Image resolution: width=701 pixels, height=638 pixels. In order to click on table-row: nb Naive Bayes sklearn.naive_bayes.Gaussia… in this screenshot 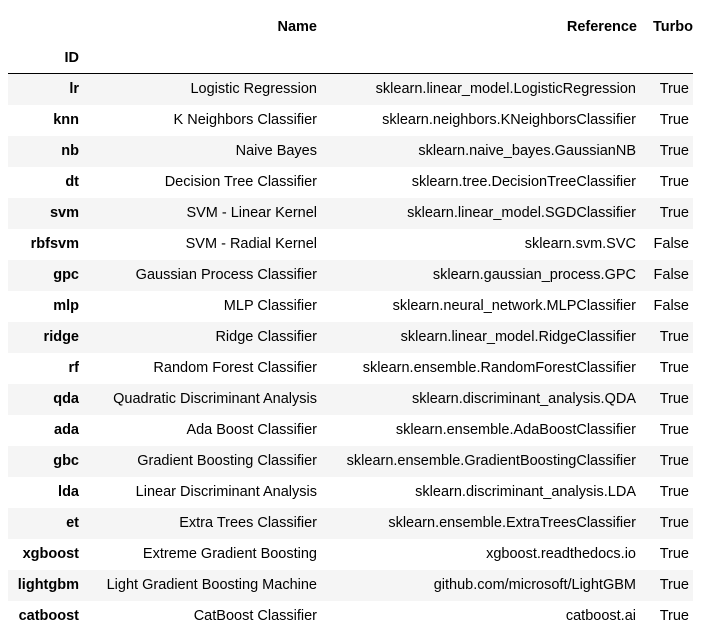, I will do `click(350, 151)`.